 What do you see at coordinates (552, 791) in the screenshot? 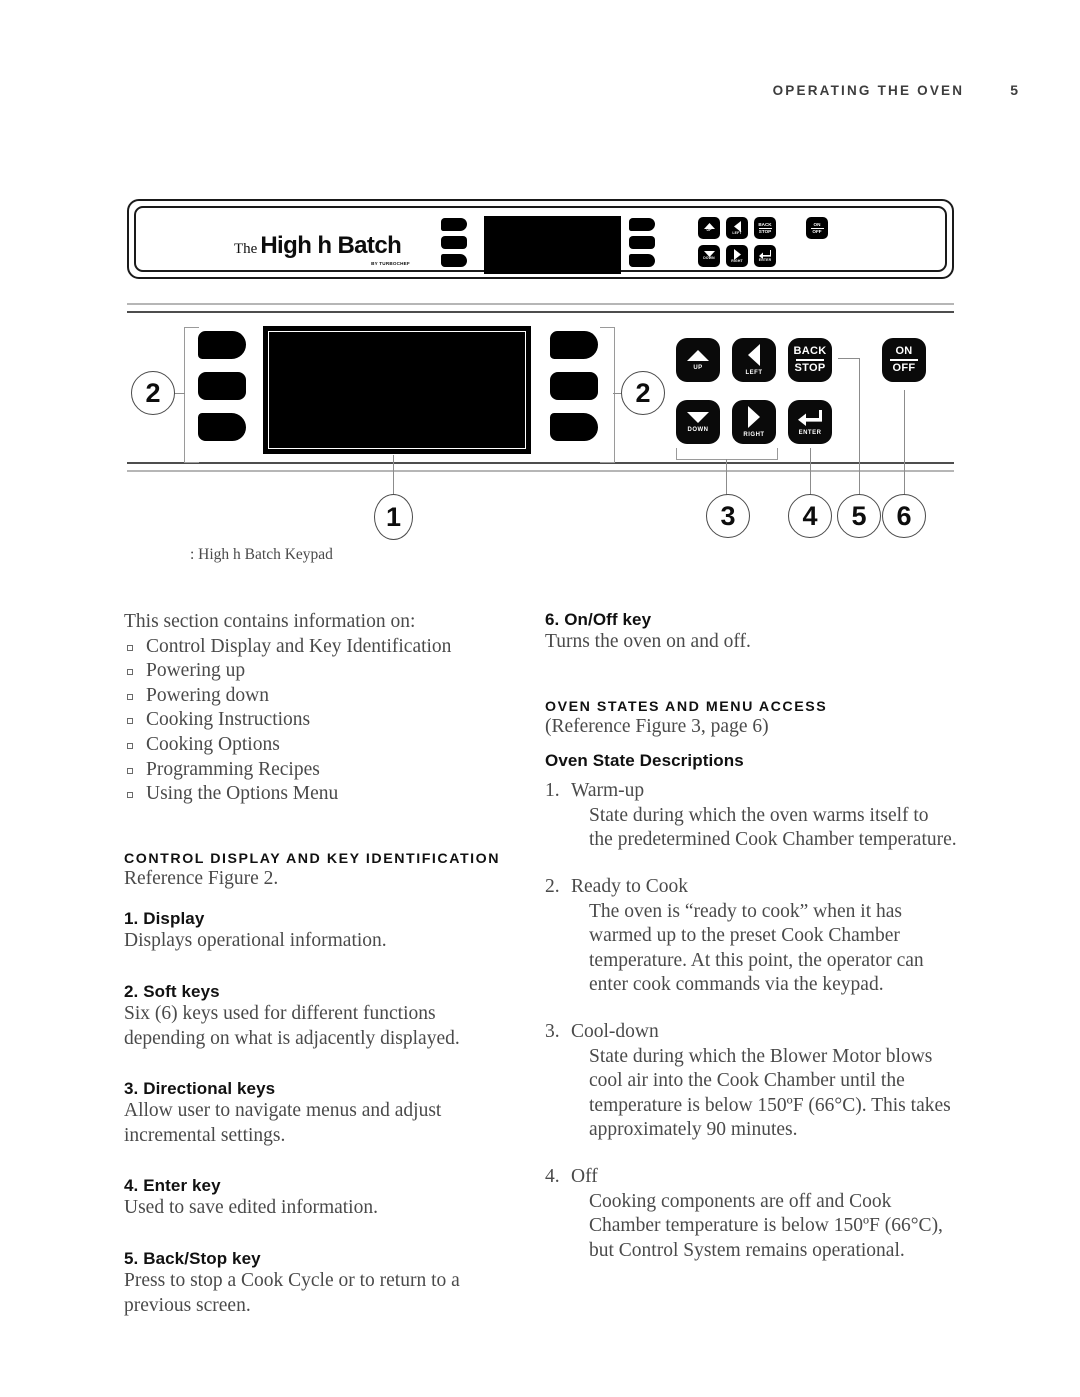
I see `oven-state-1-number: 1.` at bounding box center [552, 791].